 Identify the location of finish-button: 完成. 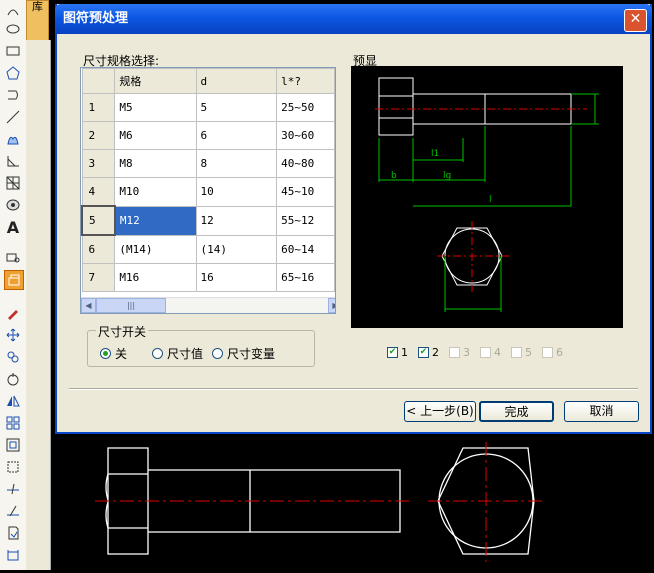
(516, 411).